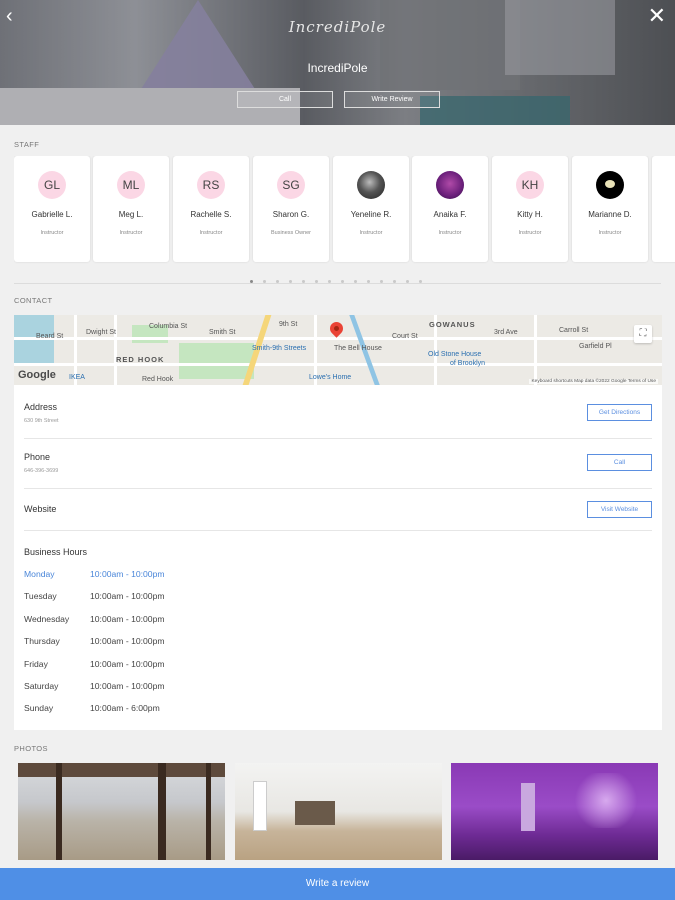 The image size is (675, 900). What do you see at coordinates (291, 214) in the screenshot?
I see `staff-name: Sharon G.` at bounding box center [291, 214].